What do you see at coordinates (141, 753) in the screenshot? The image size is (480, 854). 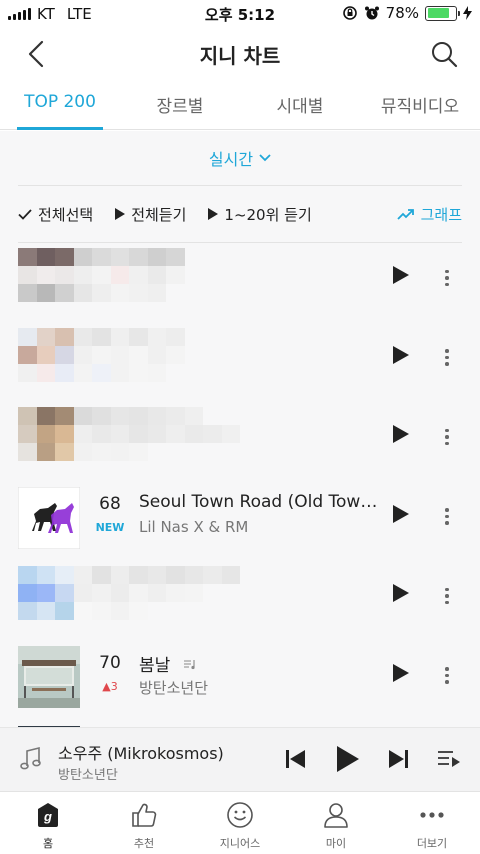 I see `now-playing-title: 소우주 (Mikrokosmos)` at bounding box center [141, 753].